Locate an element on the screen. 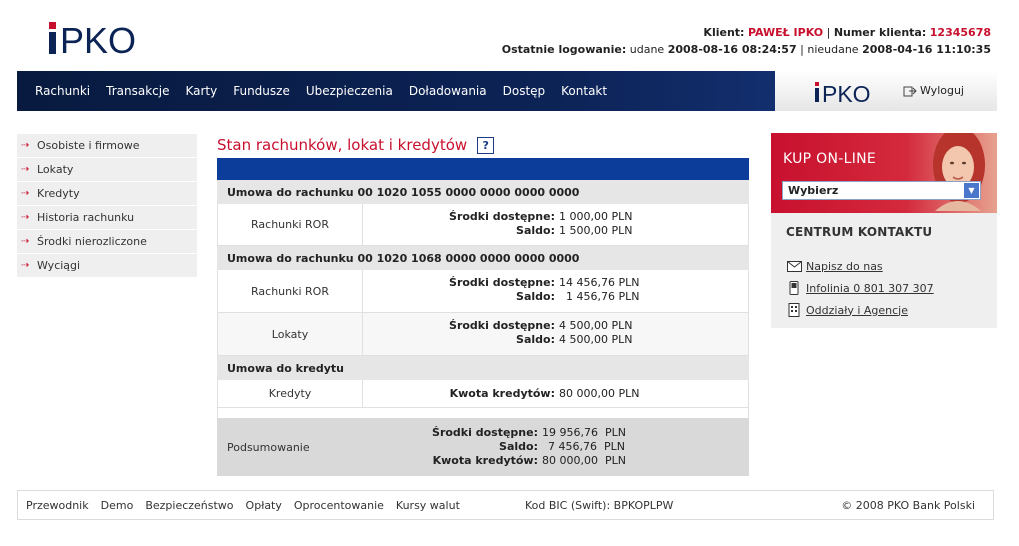  section-header: Umowa do kredytu is located at coordinates (483, 368).